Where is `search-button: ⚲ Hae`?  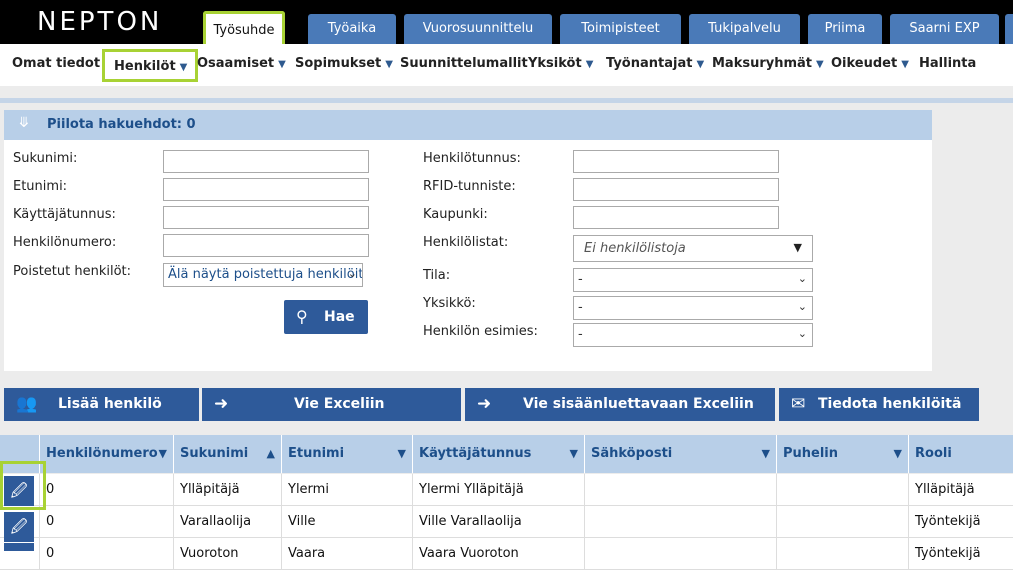
search-button: ⚲ Hae is located at coordinates (326, 317).